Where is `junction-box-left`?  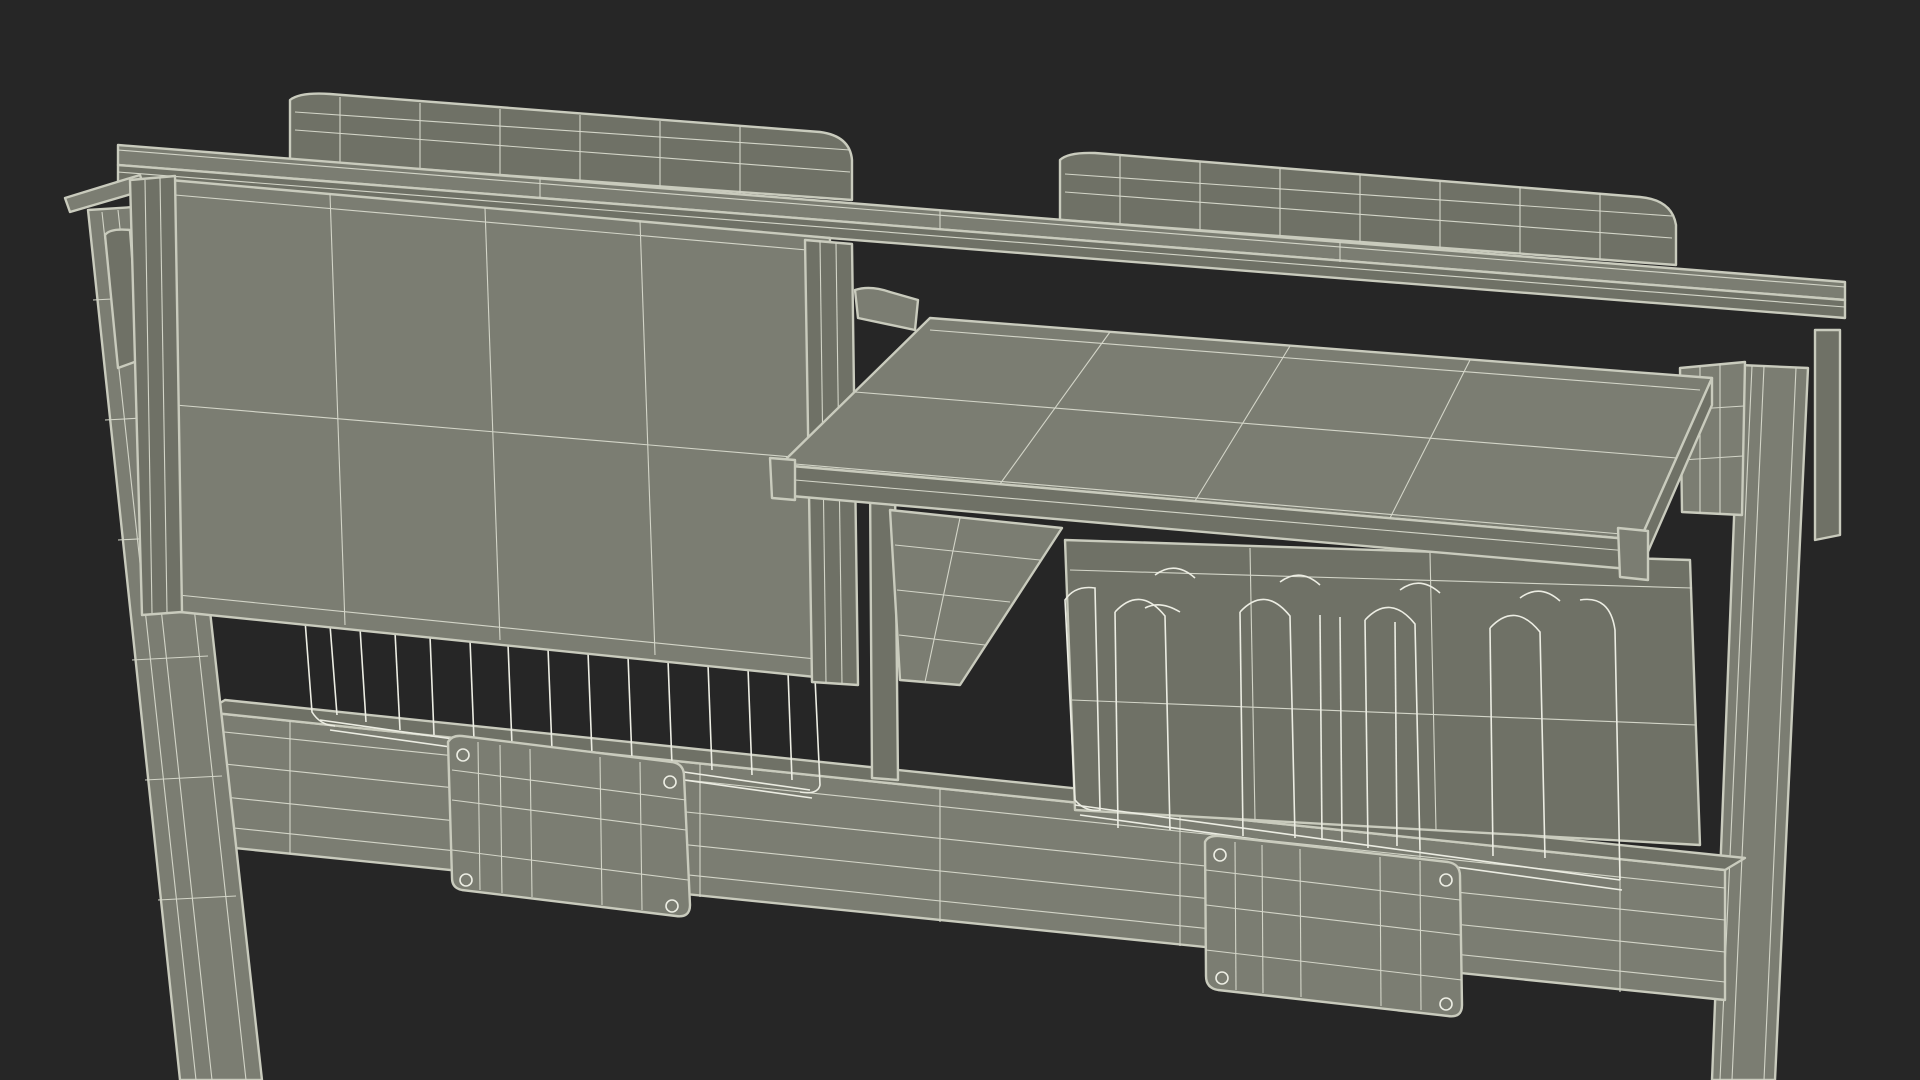 junction-box-left is located at coordinates (569, 826).